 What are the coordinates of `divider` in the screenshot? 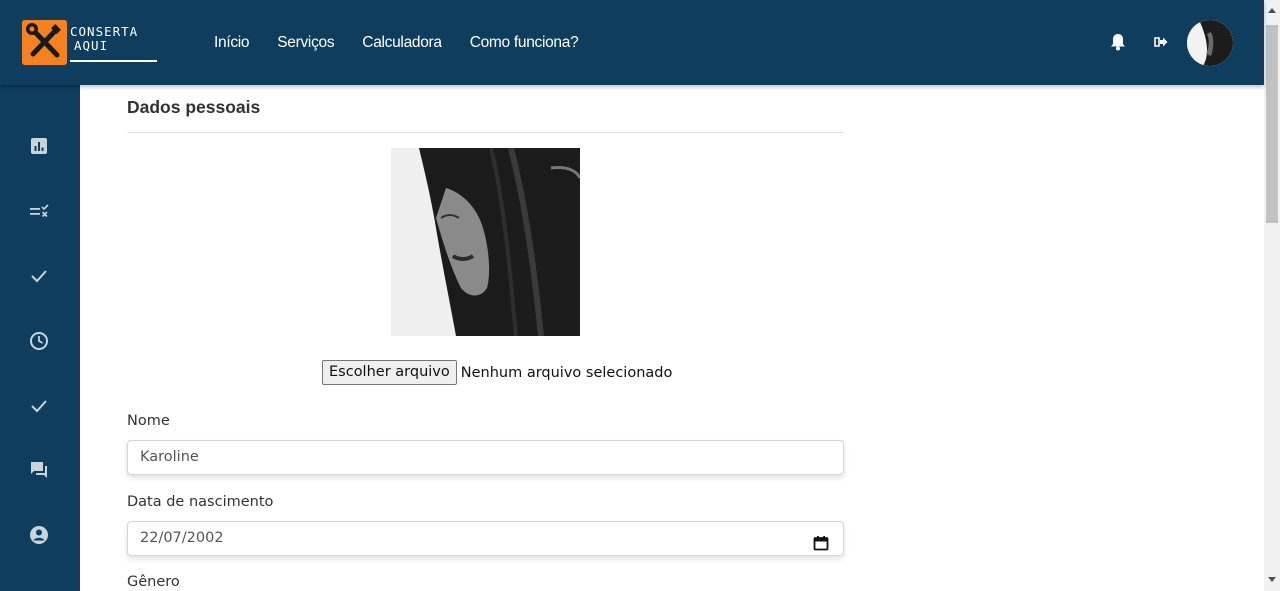 It's located at (485, 132).